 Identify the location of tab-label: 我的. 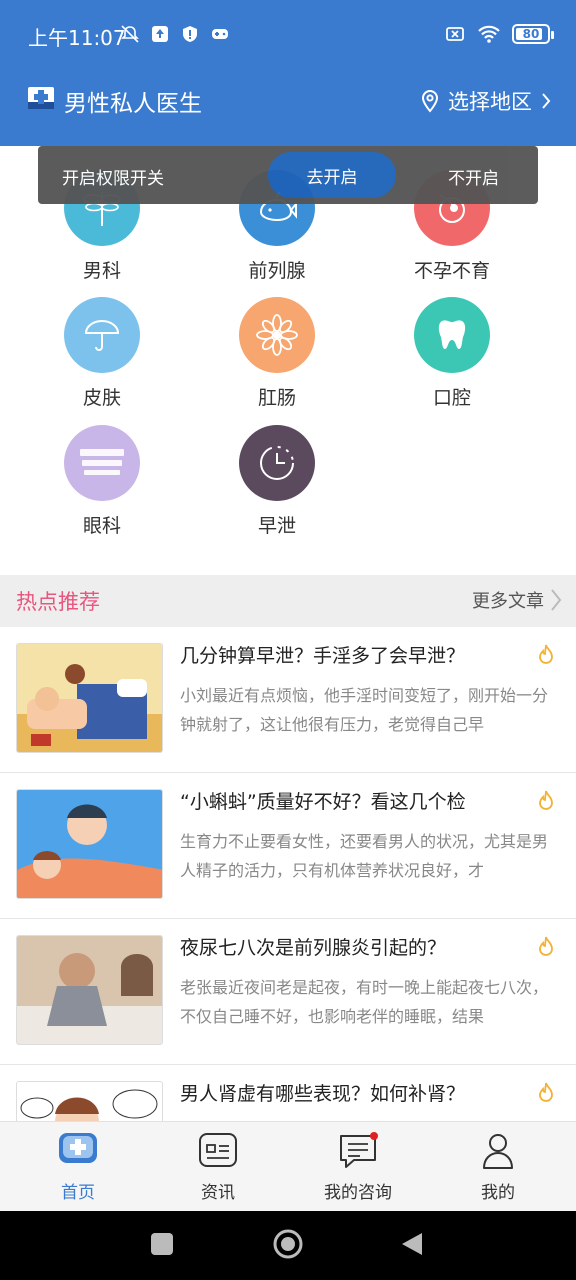
(498, 1193).